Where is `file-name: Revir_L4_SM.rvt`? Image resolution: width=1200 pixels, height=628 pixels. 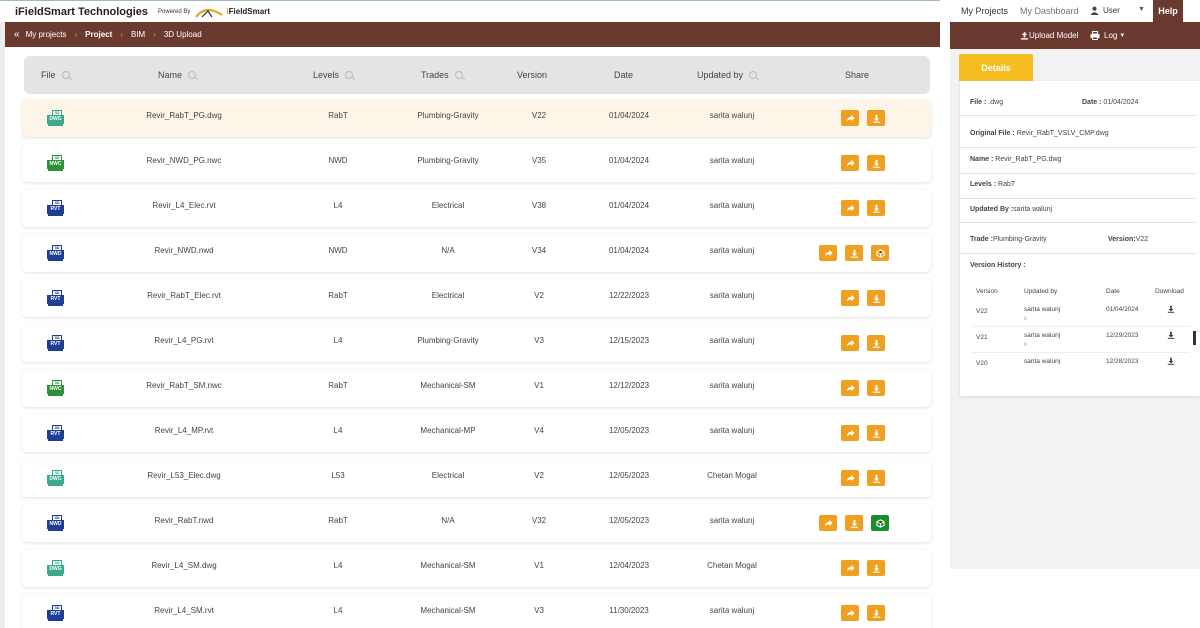
file-name: Revir_L4_SM.rvt is located at coordinates (184, 610).